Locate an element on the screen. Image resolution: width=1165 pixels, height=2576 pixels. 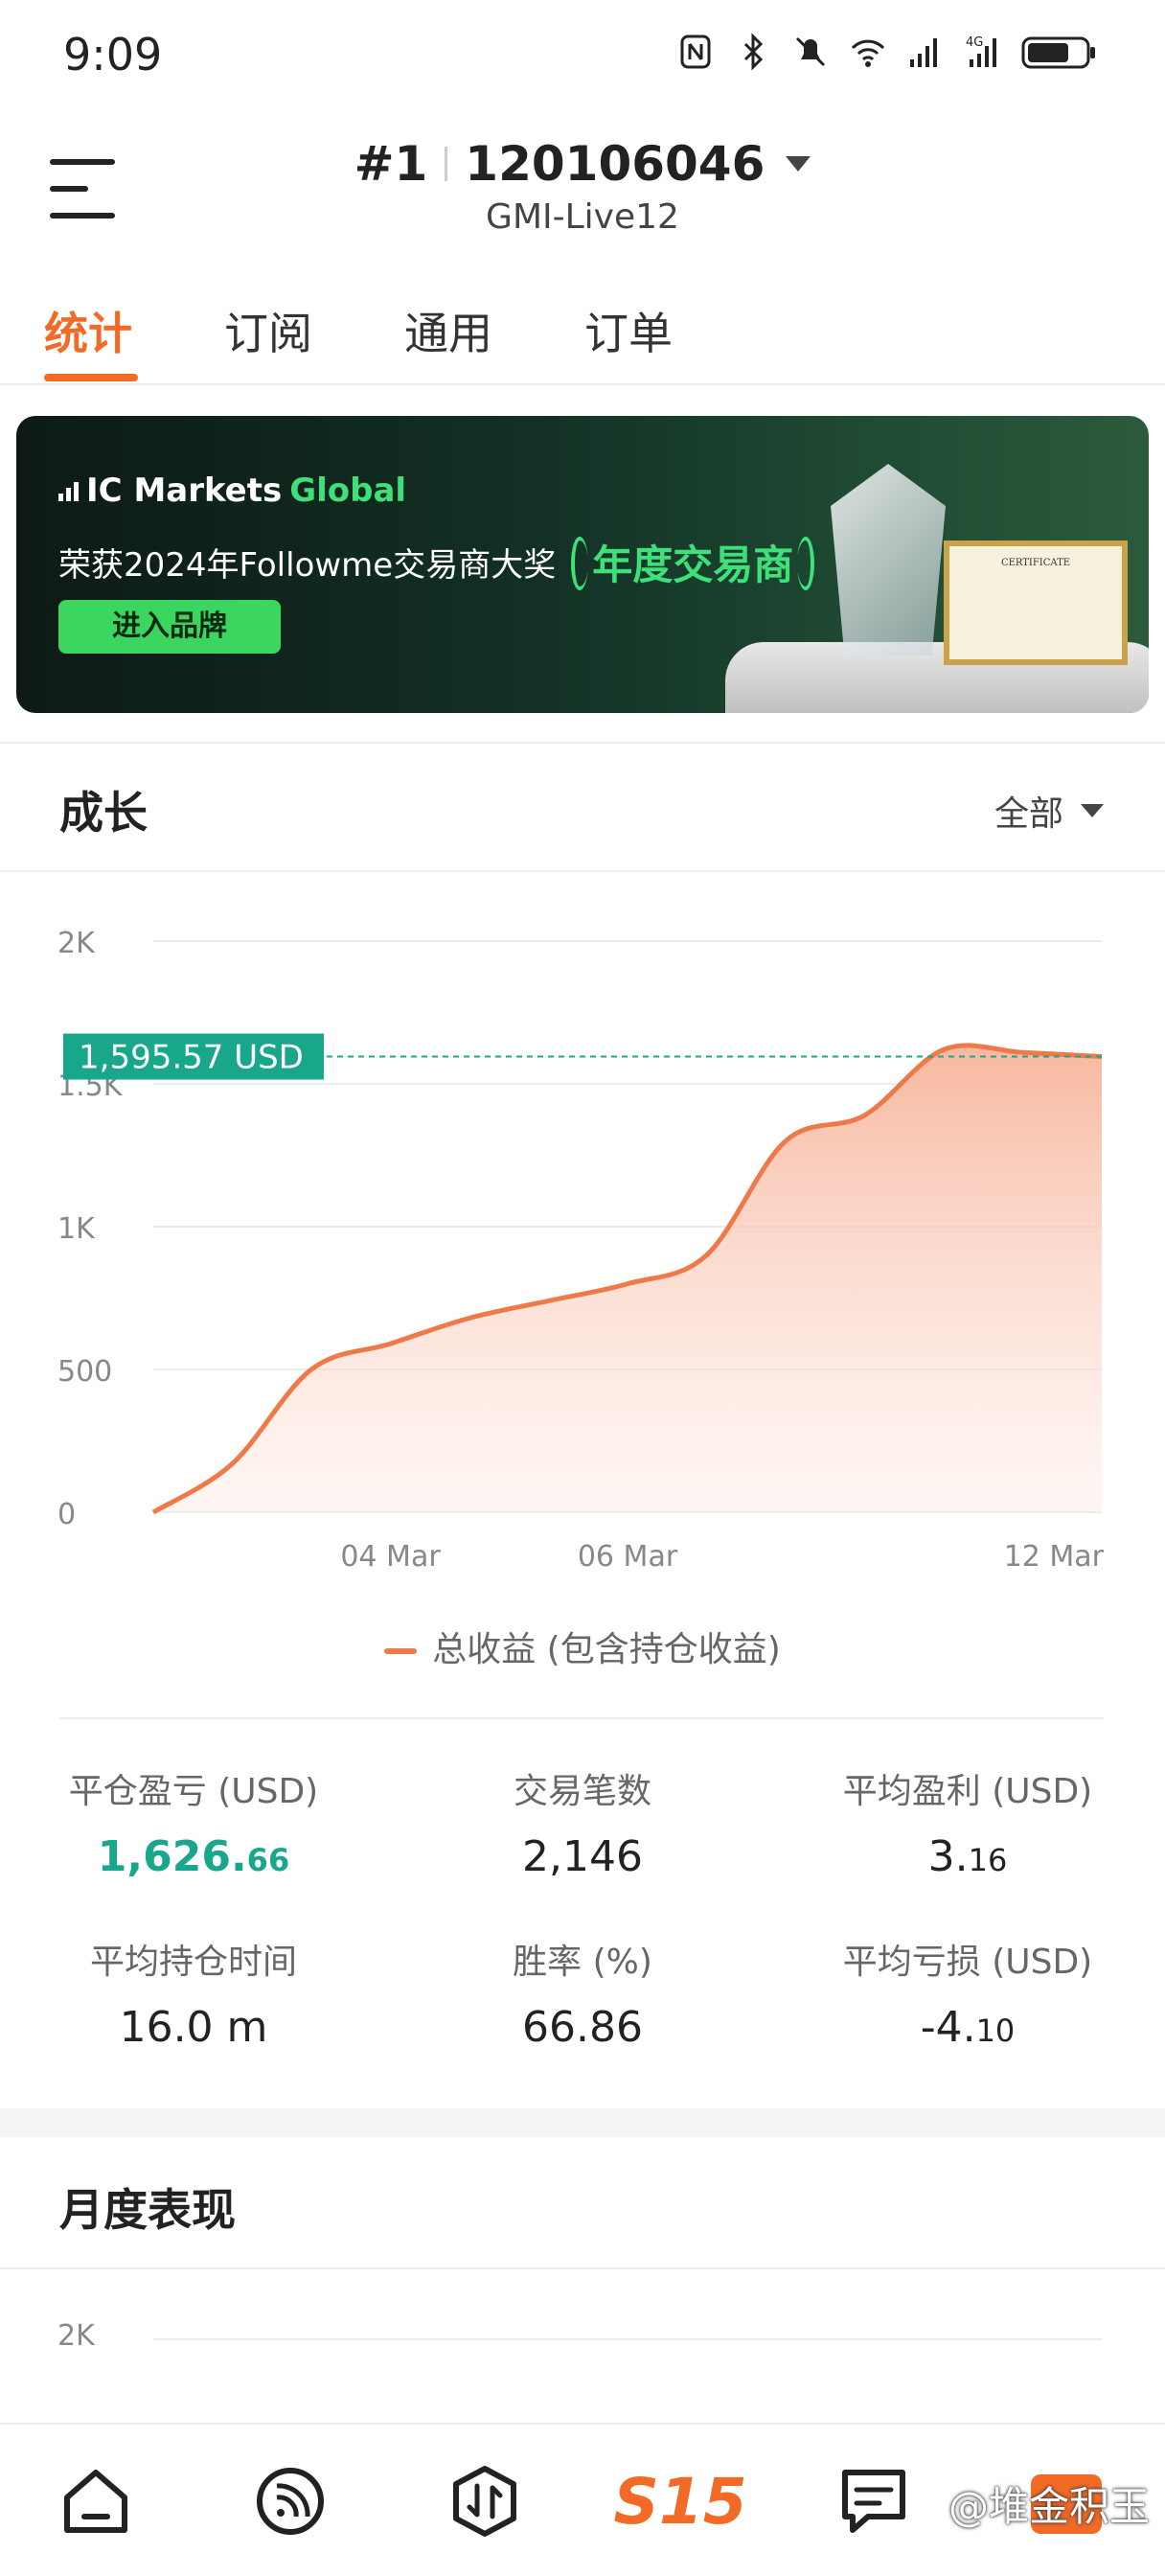
stat-value: 1,626.66 is located at coordinates (193, 1856).